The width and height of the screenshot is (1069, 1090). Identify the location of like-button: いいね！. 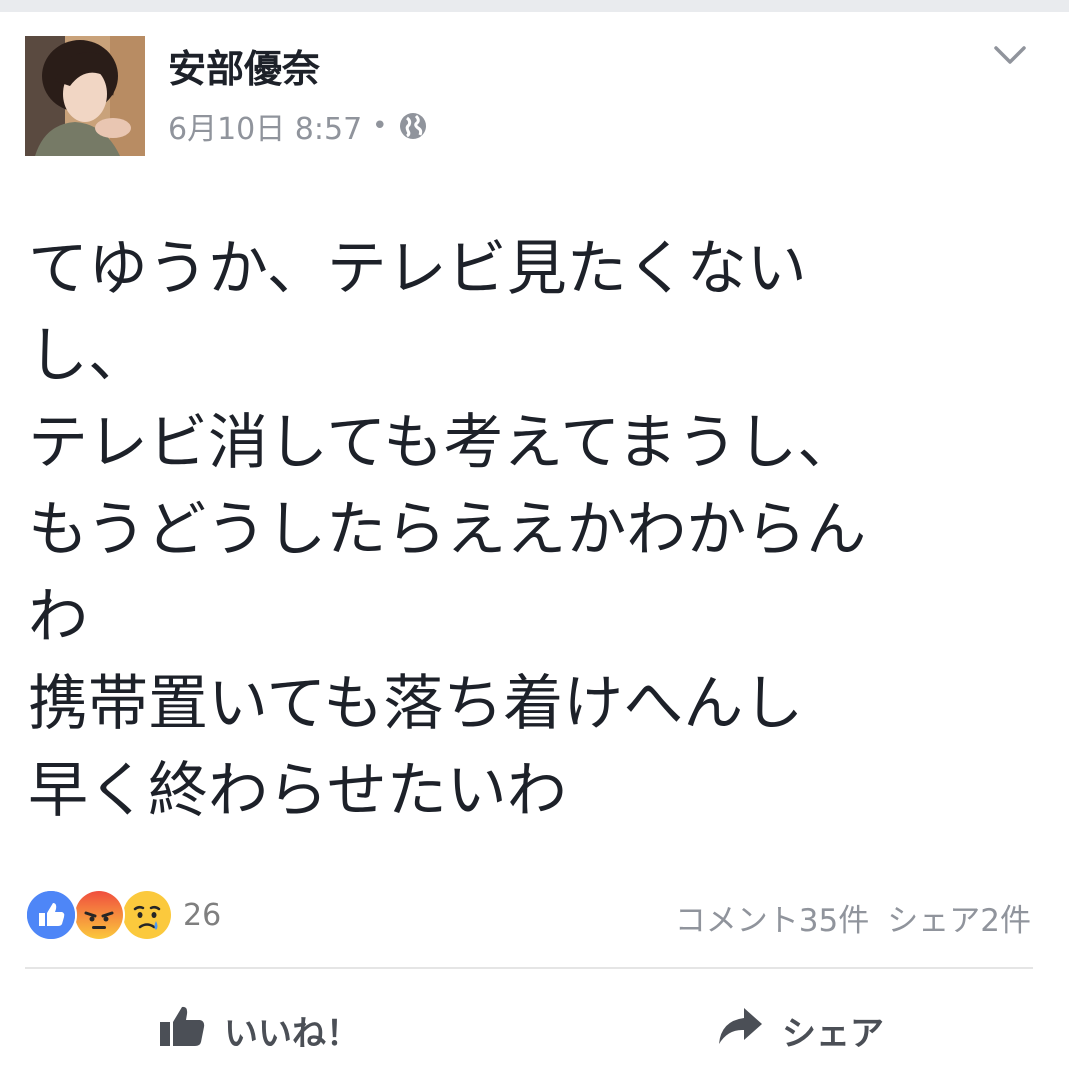
(259, 1030).